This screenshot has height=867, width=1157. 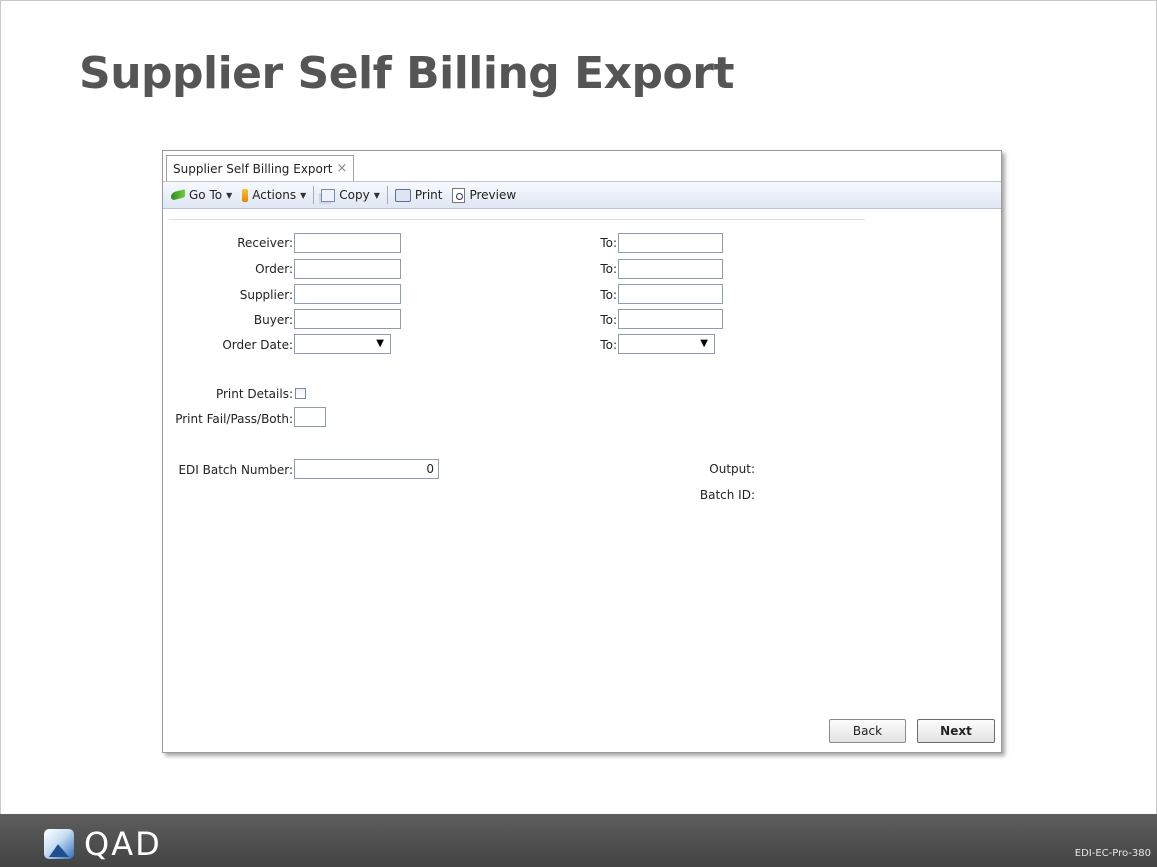 What do you see at coordinates (245, 195) in the screenshot?
I see `lightning-icon` at bounding box center [245, 195].